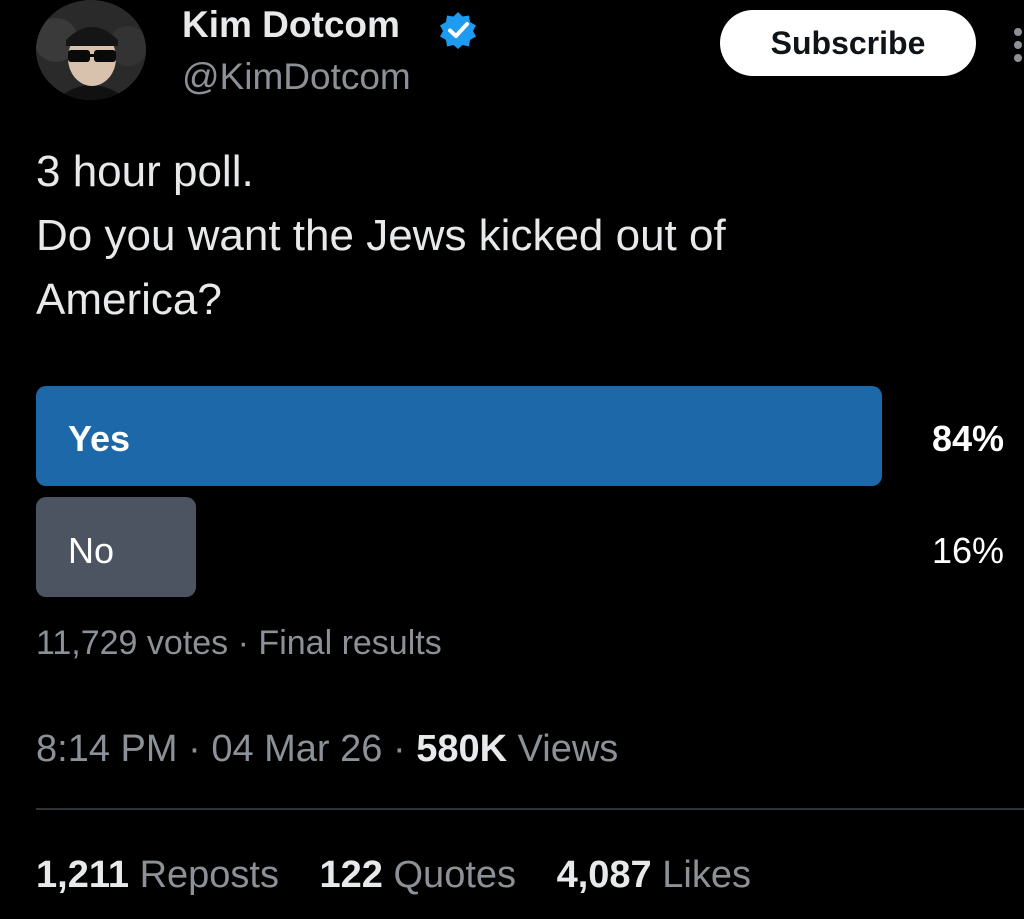 Image resolution: width=1024 pixels, height=919 pixels. I want to click on more-vertical-icon, so click(1017, 45).